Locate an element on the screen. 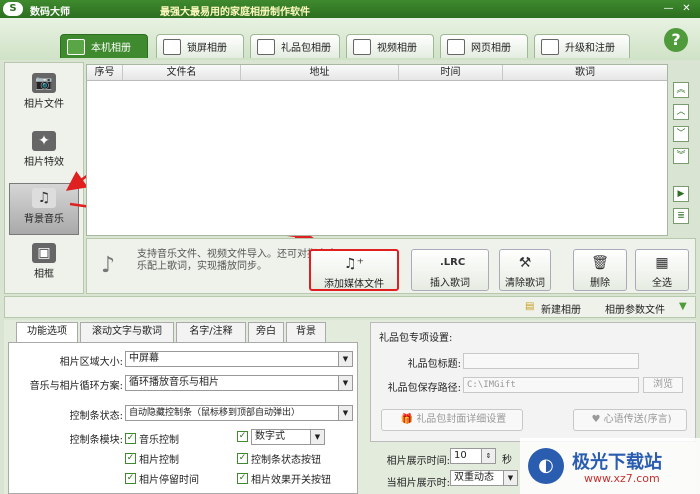 This screenshot has height=494, width=700. gift-path-input: C:\IMGift is located at coordinates (551, 385).